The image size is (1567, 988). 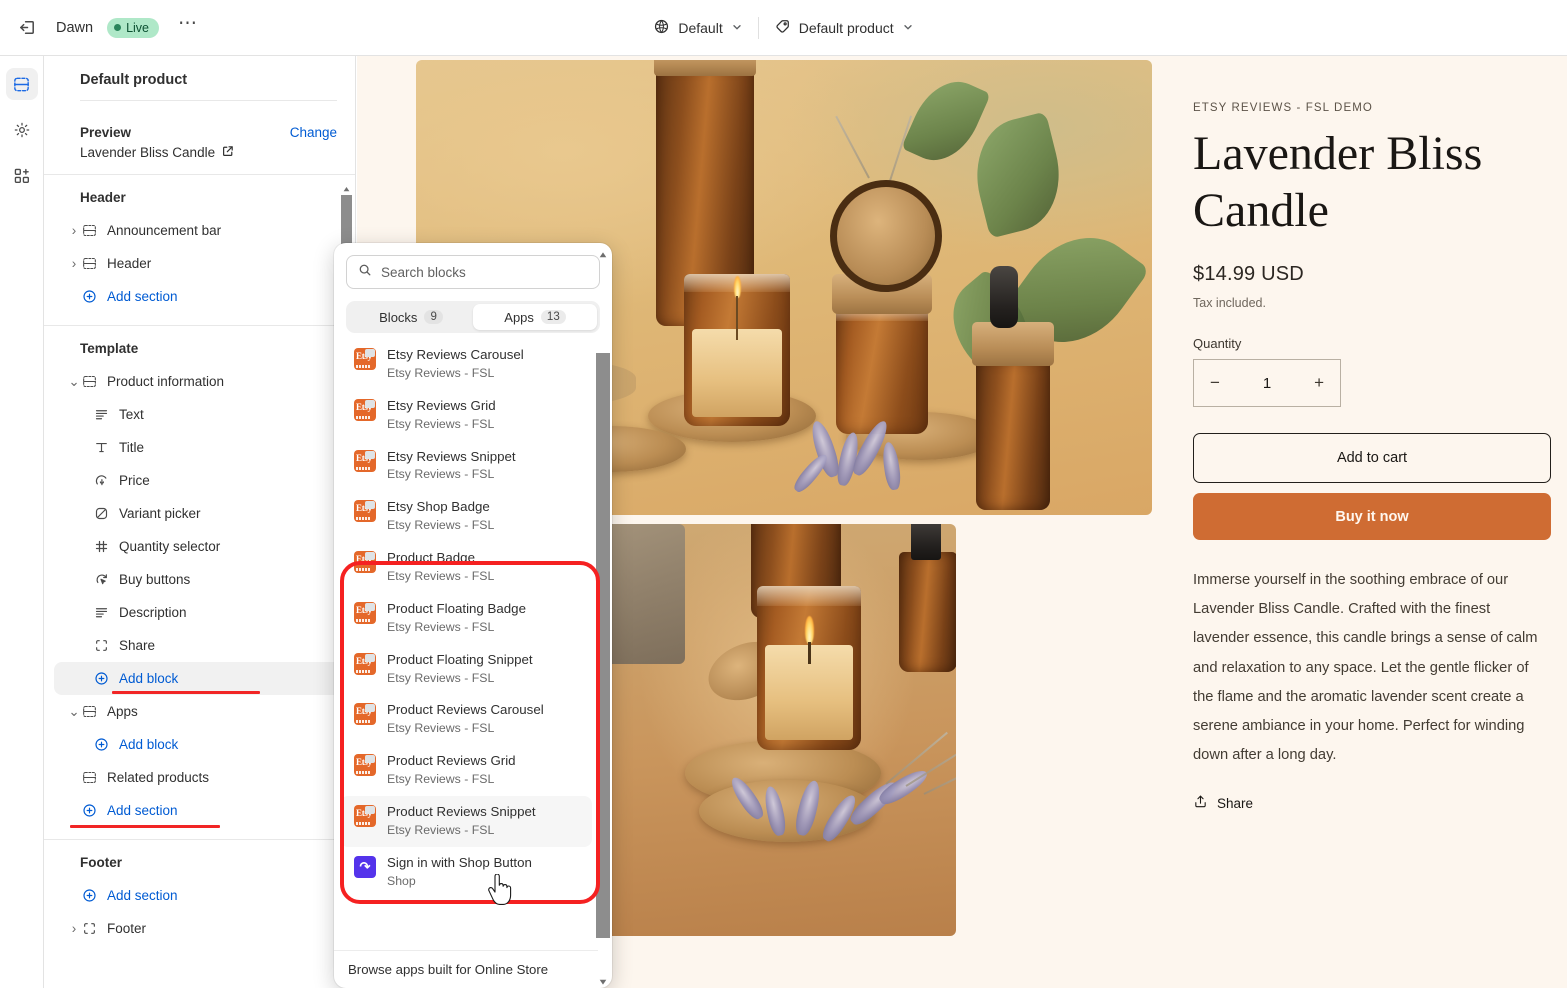 I want to click on search-field, so click(x=473, y=272).